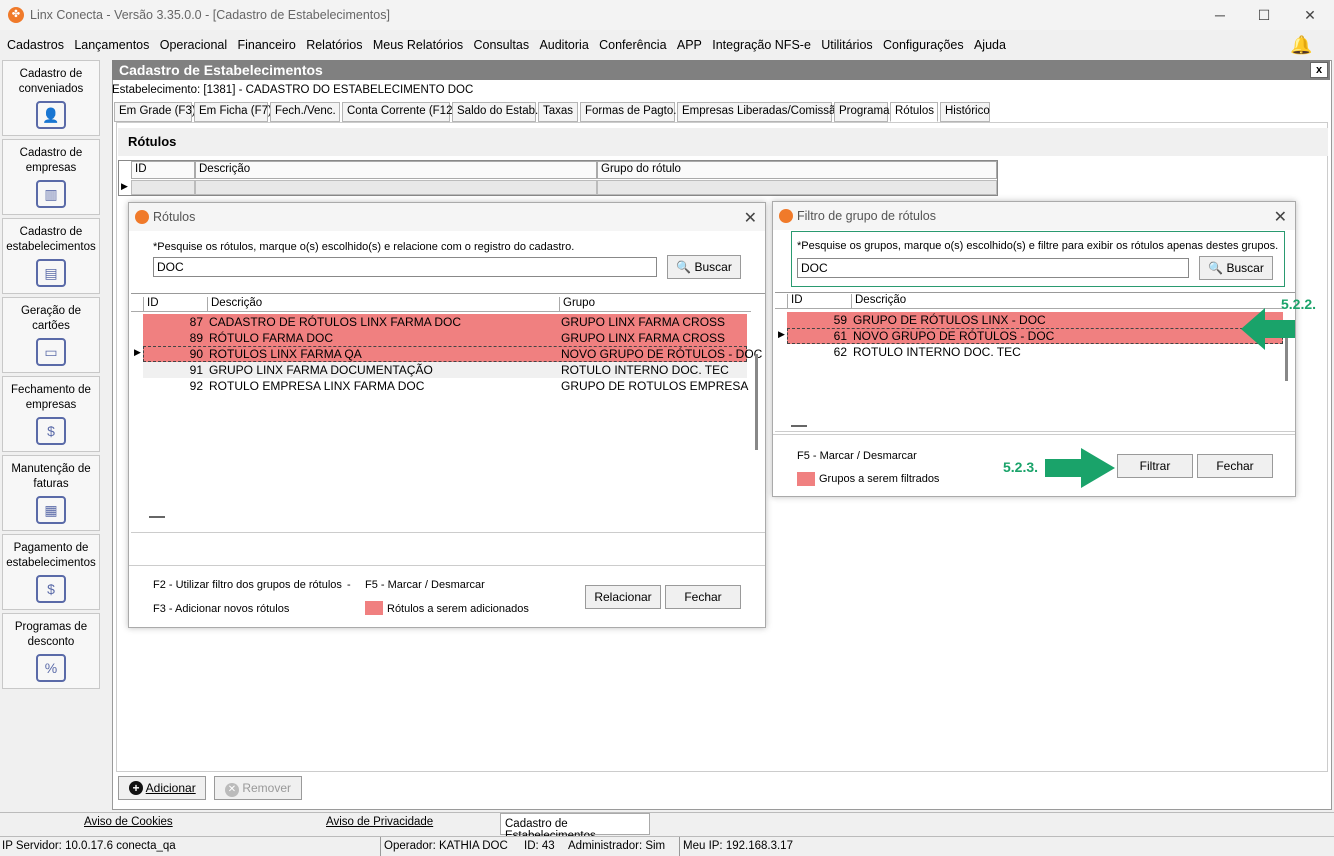 The width and height of the screenshot is (1334, 856). What do you see at coordinates (379, 822) in the screenshot?
I see `privacy-link: Aviso de Privacidade` at bounding box center [379, 822].